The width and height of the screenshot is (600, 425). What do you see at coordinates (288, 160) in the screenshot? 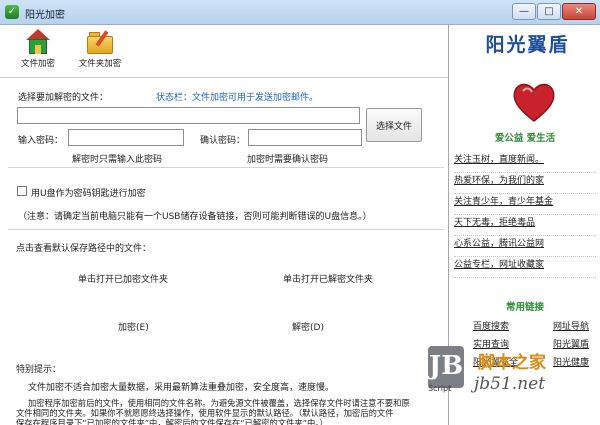
I see `confirm-password-hint: 加密时需要确认密码` at bounding box center [288, 160].